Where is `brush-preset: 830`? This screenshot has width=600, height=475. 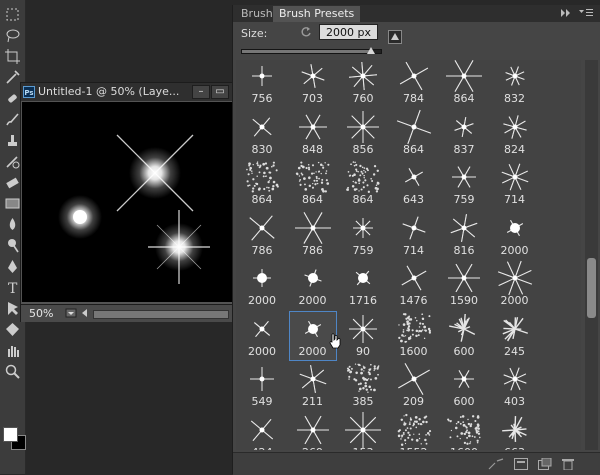
brush-preset: 830 is located at coordinates (262, 134).